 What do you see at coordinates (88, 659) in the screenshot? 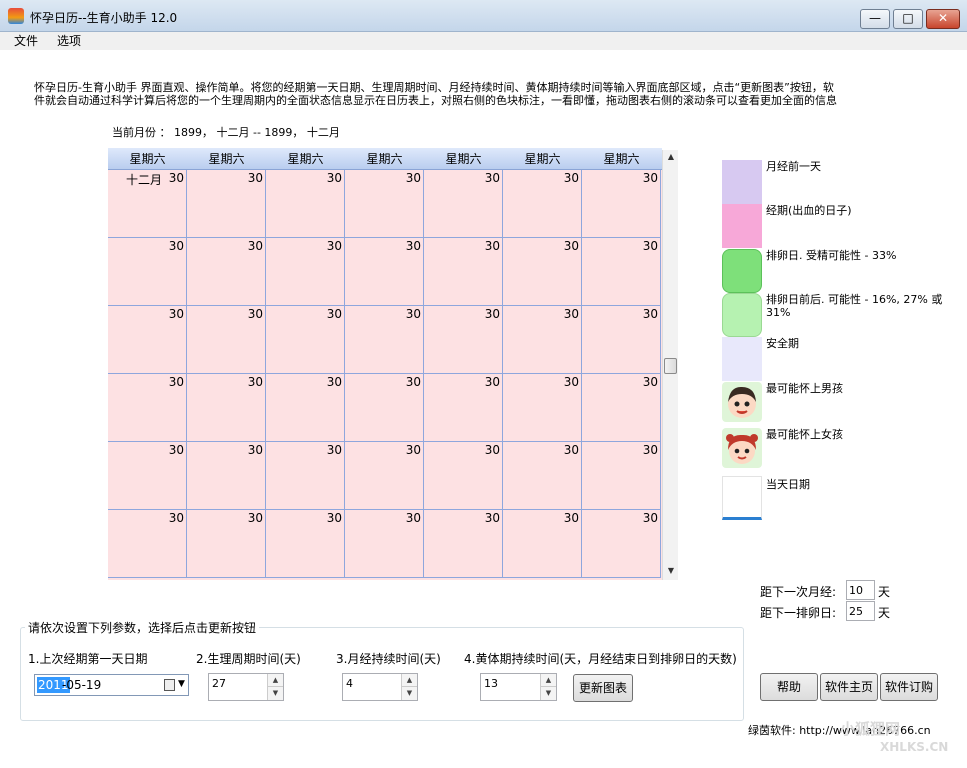
I see `last-period-label: 1.上次经期第一天日期` at bounding box center [88, 659].